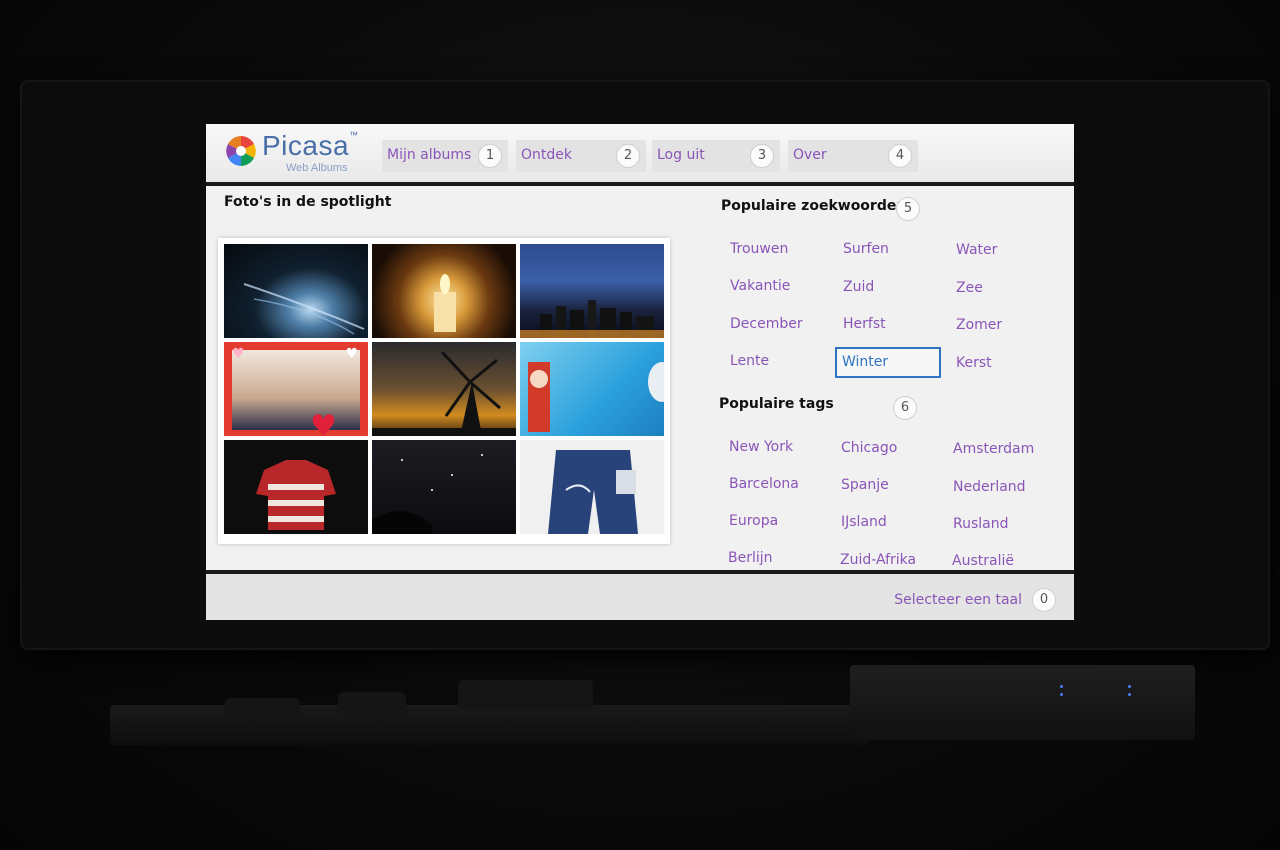  Describe the element at coordinates (864, 324) in the screenshot. I see `keyword-link: Herfst` at that location.